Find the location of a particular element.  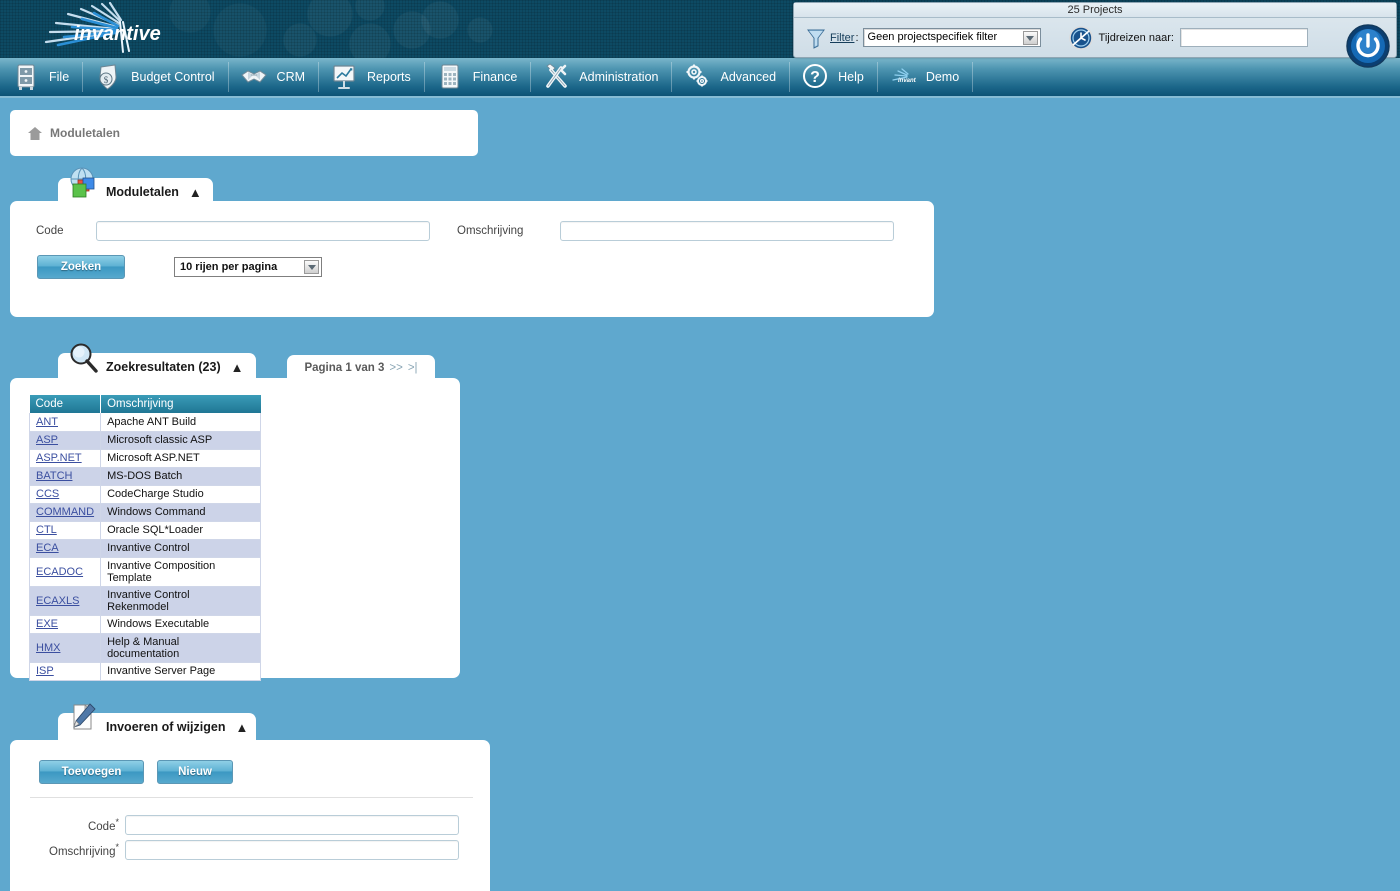

table-row: ECADOC Invantive Composition Template is located at coordinates (145, 572).